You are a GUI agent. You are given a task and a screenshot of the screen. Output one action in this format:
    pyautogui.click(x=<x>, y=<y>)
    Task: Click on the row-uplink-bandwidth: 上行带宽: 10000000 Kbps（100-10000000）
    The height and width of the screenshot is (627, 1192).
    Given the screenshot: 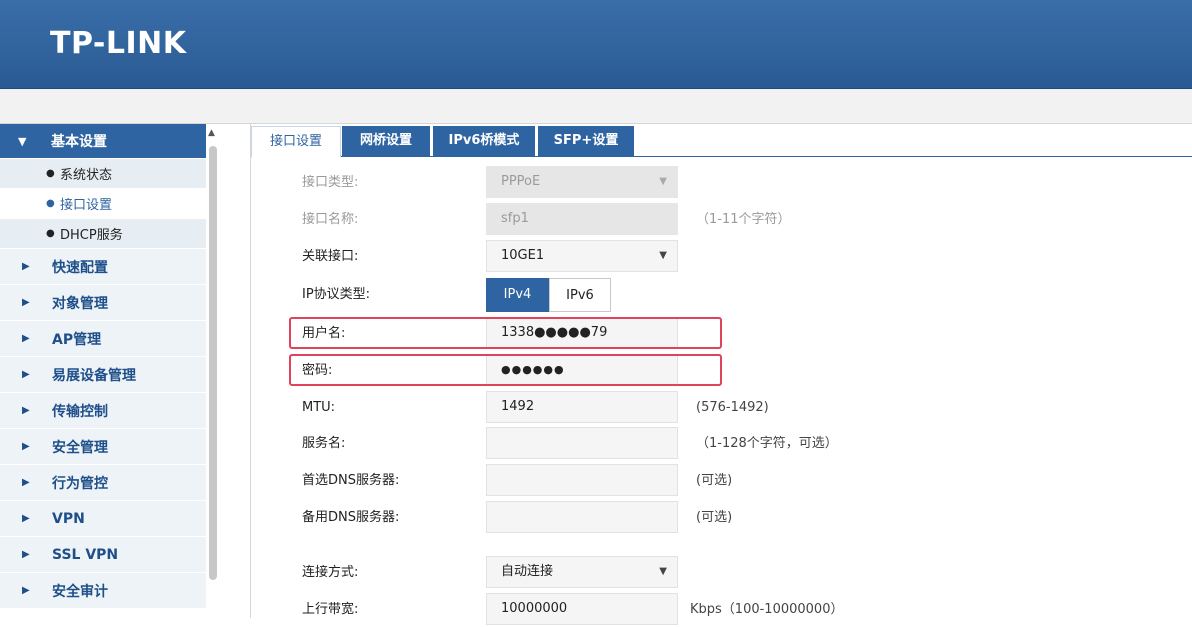 What is the action you would take?
    pyautogui.click(x=721, y=610)
    